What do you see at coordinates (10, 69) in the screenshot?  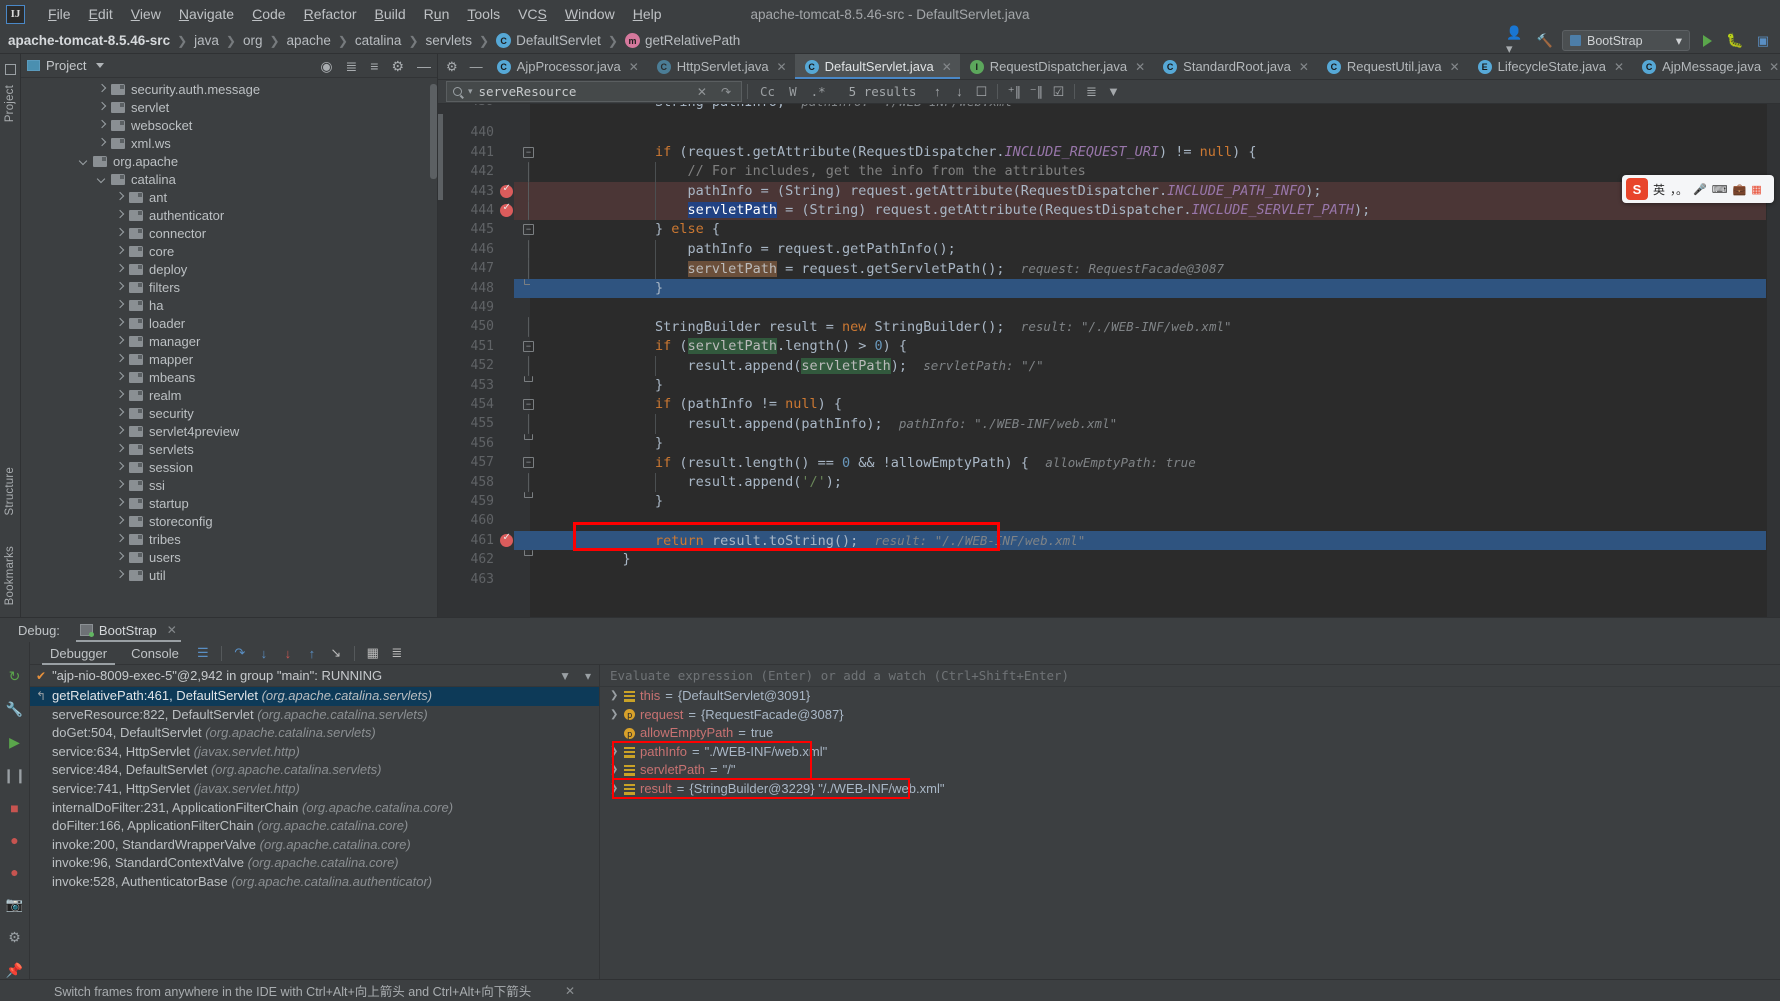 I see `project-tool-icon` at bounding box center [10, 69].